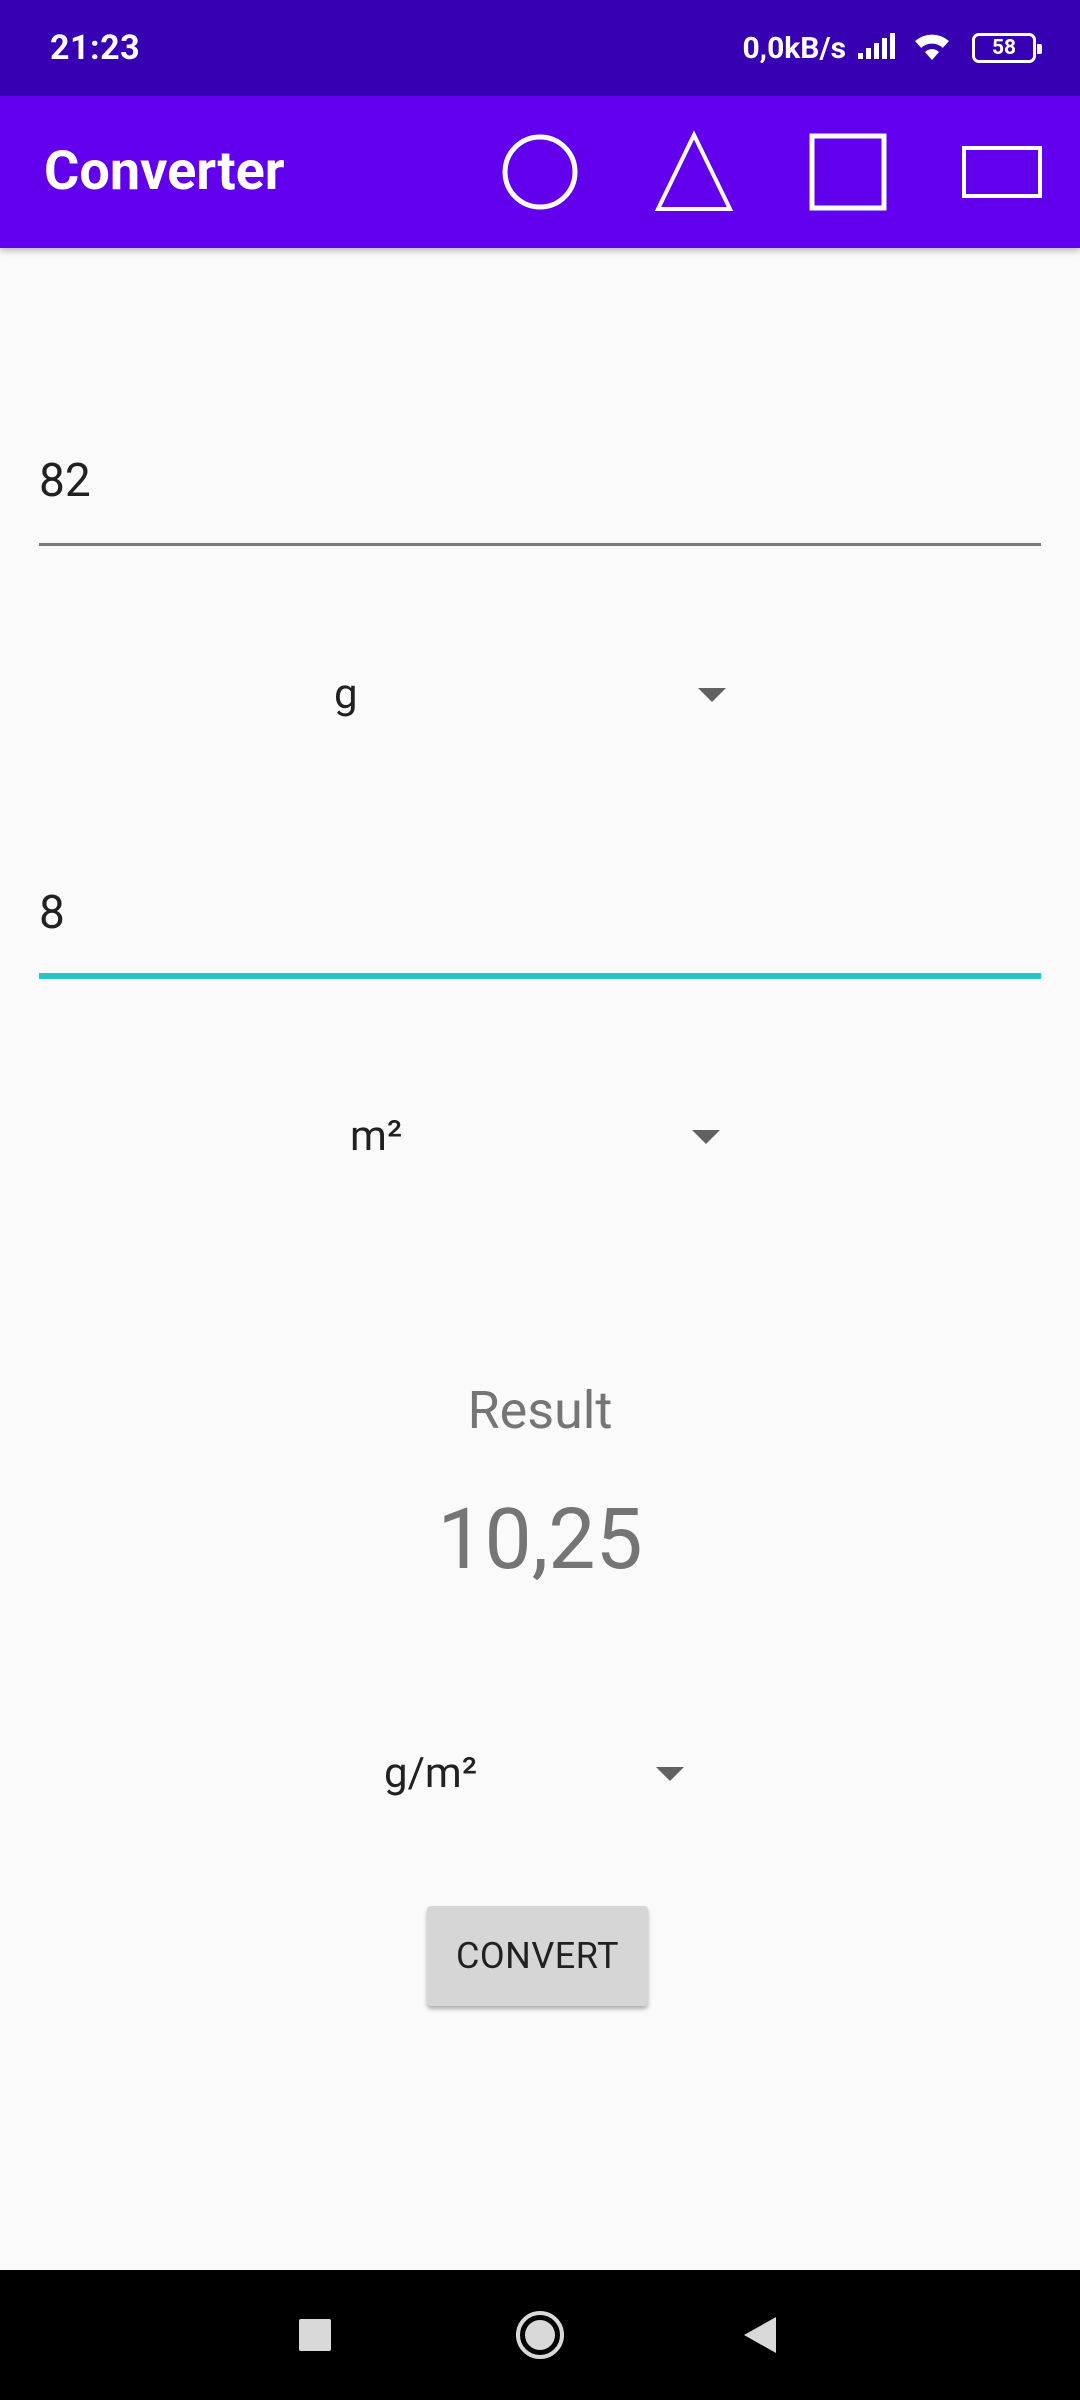 The height and width of the screenshot is (2400, 1080). What do you see at coordinates (540, 976) in the screenshot?
I see `value-input-2-underline` at bounding box center [540, 976].